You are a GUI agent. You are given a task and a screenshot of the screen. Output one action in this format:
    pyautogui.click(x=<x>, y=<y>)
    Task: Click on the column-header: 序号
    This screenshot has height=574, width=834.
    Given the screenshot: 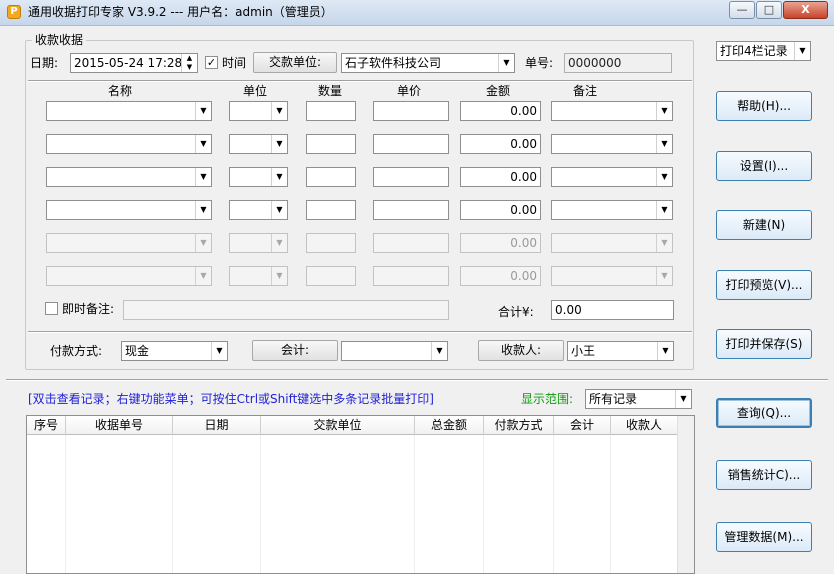 What is the action you would take?
    pyautogui.click(x=46, y=425)
    